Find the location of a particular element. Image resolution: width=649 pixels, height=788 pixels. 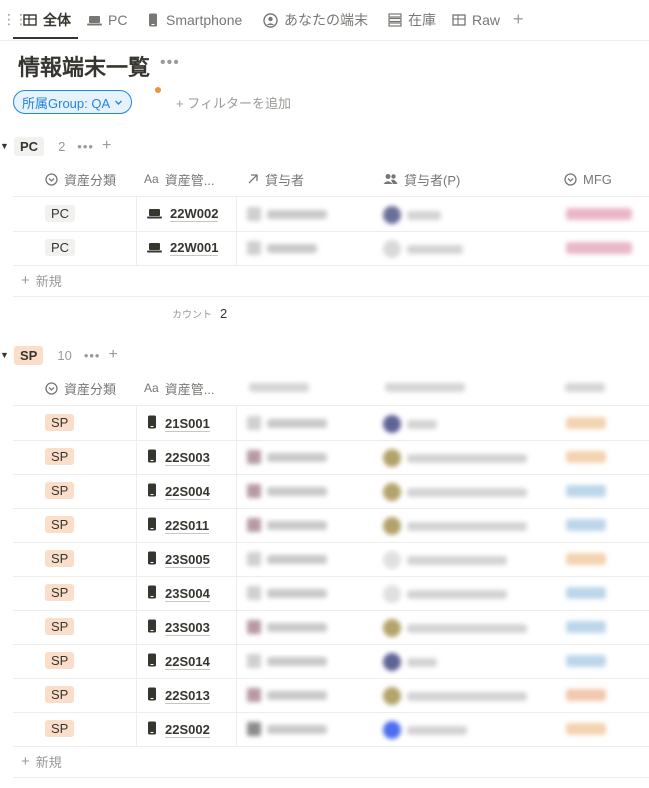

table-row: SP 22S003 is located at coordinates (331, 457).